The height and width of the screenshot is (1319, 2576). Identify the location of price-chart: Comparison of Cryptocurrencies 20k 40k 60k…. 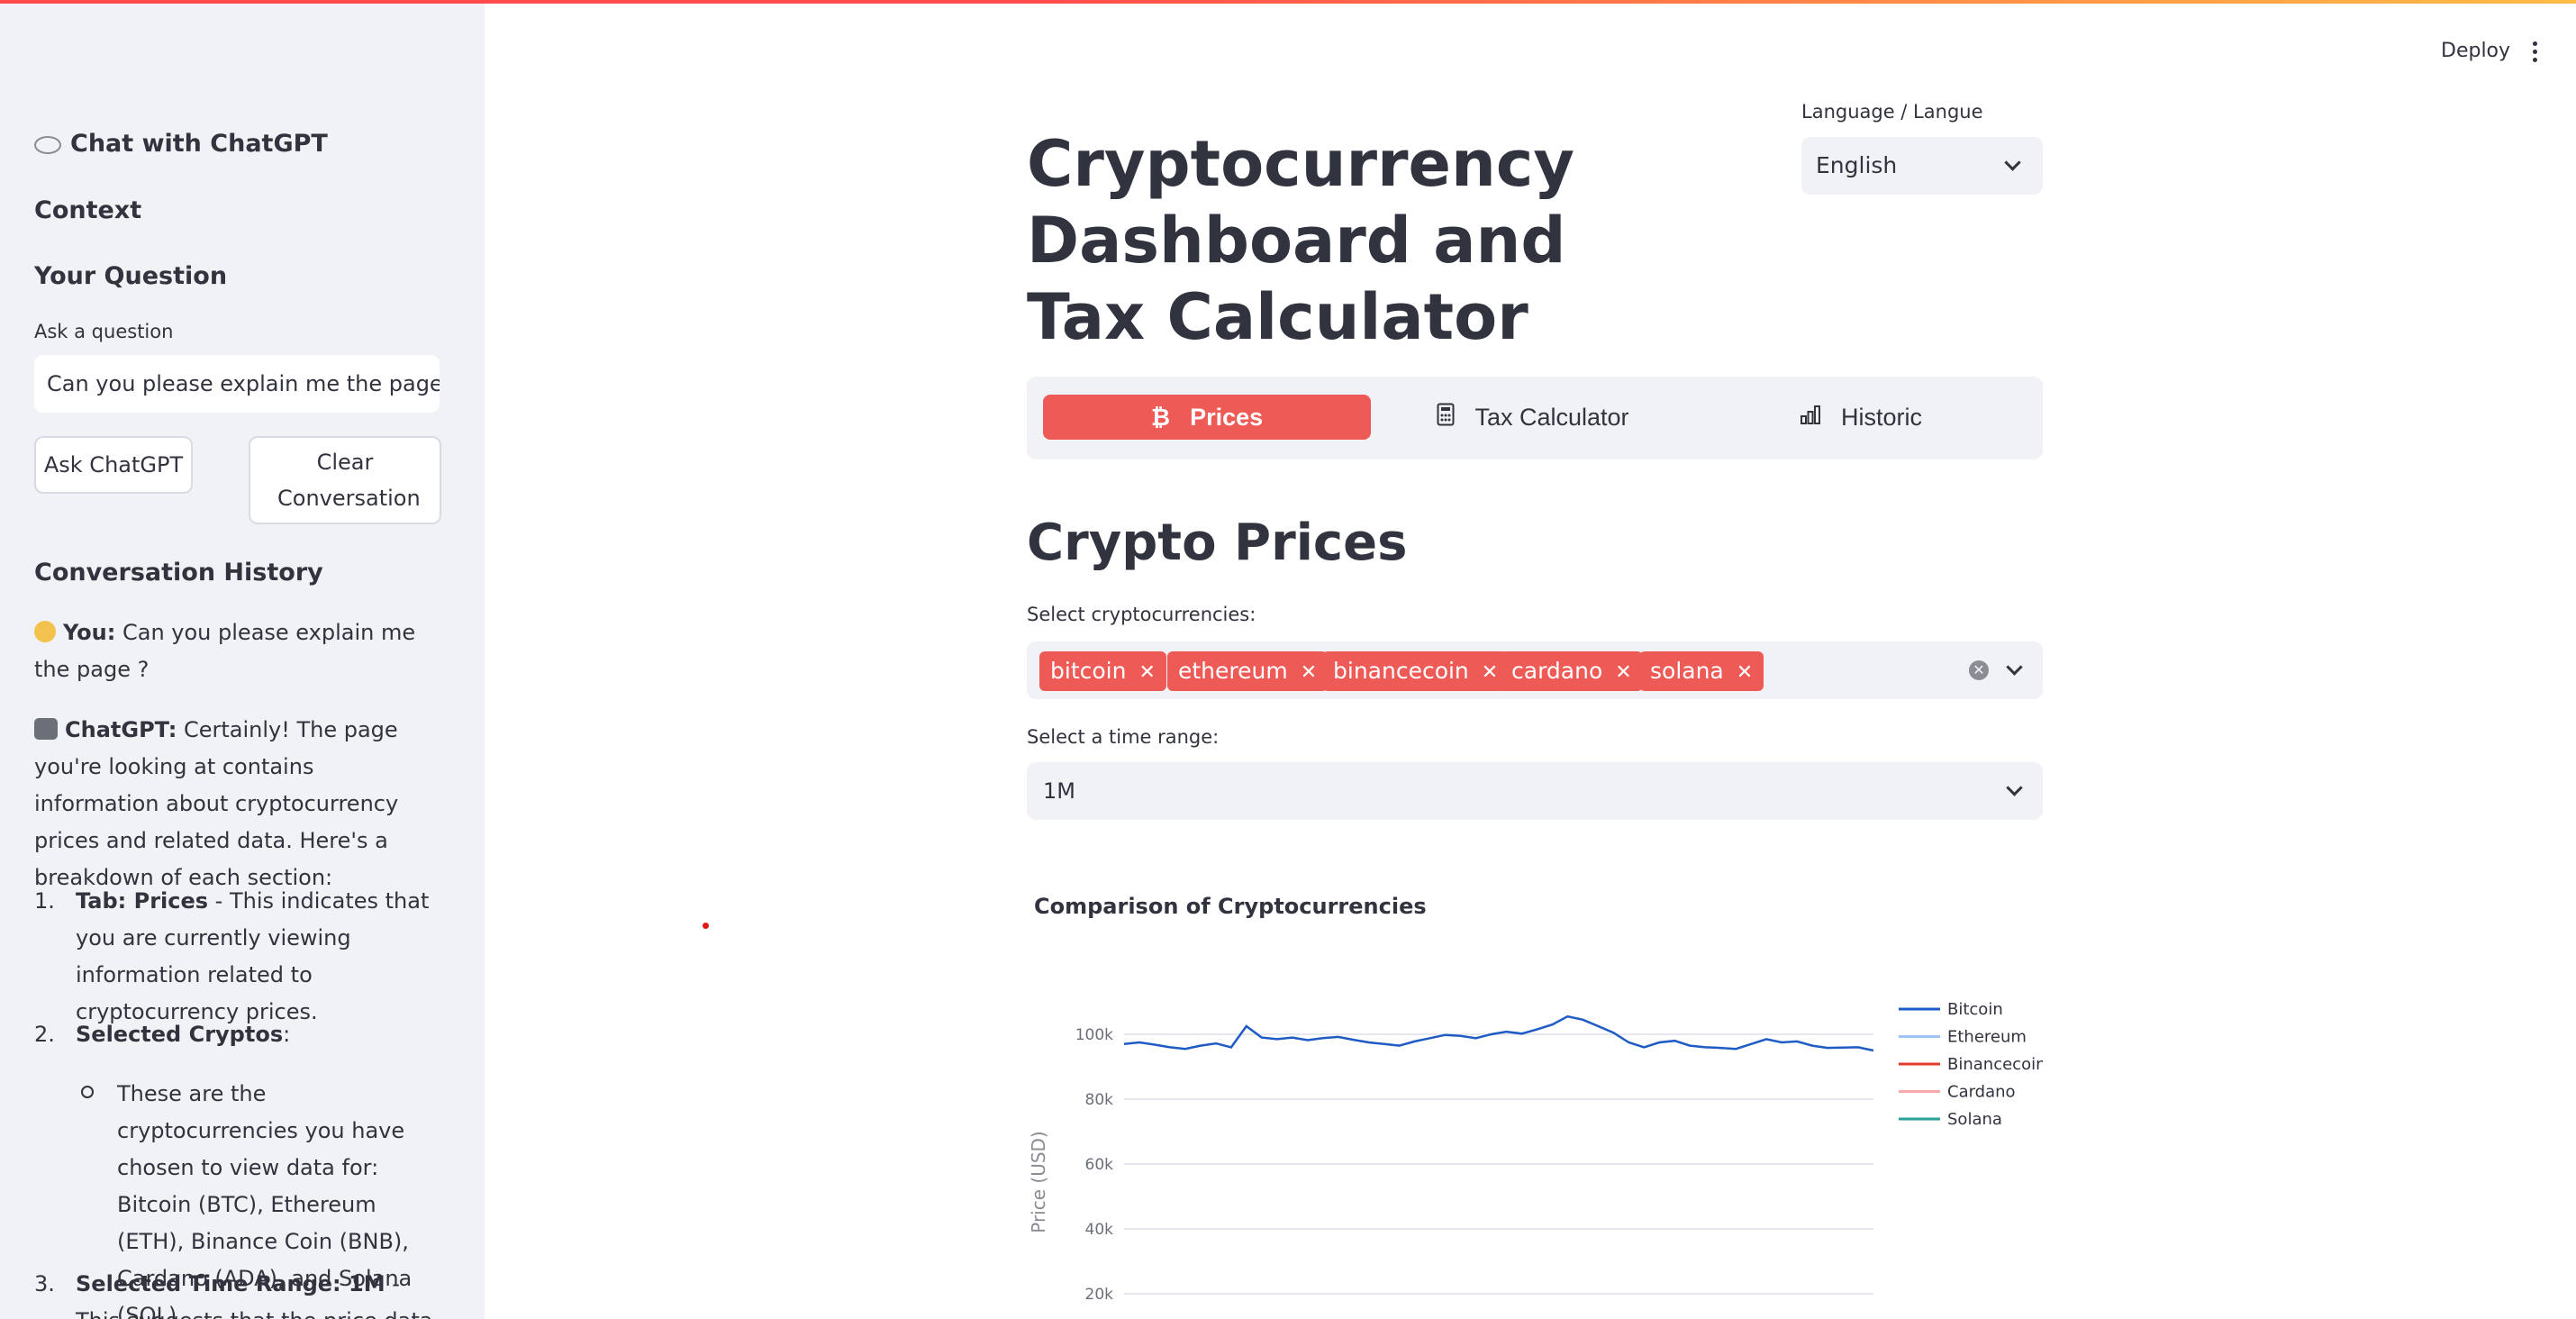
(1535, 1101).